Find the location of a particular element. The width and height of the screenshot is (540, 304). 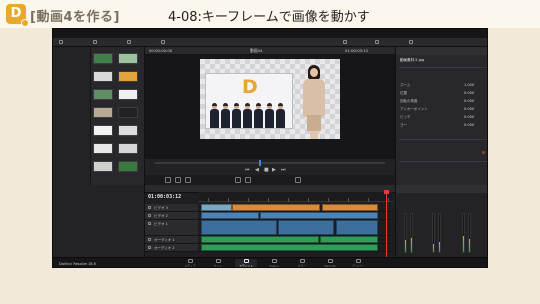

stop-icon: ■ is located at coordinates (266, 170).